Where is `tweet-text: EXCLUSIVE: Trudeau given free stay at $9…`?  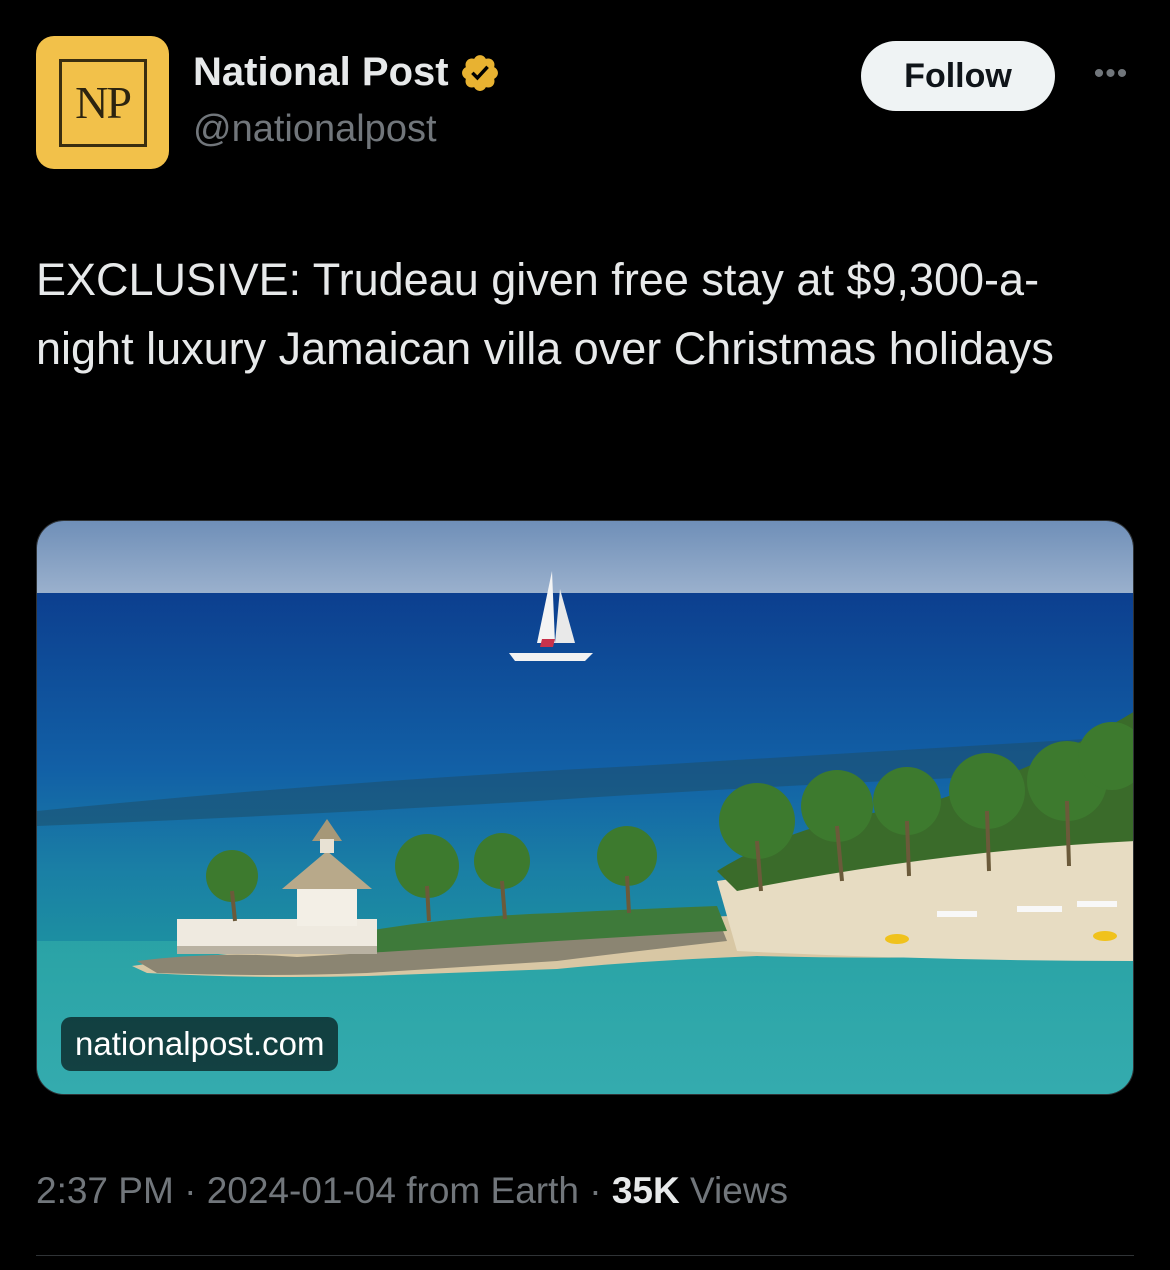
tweet-text: EXCLUSIVE: Trudeau given free stay at $9… is located at coordinates (545, 314).